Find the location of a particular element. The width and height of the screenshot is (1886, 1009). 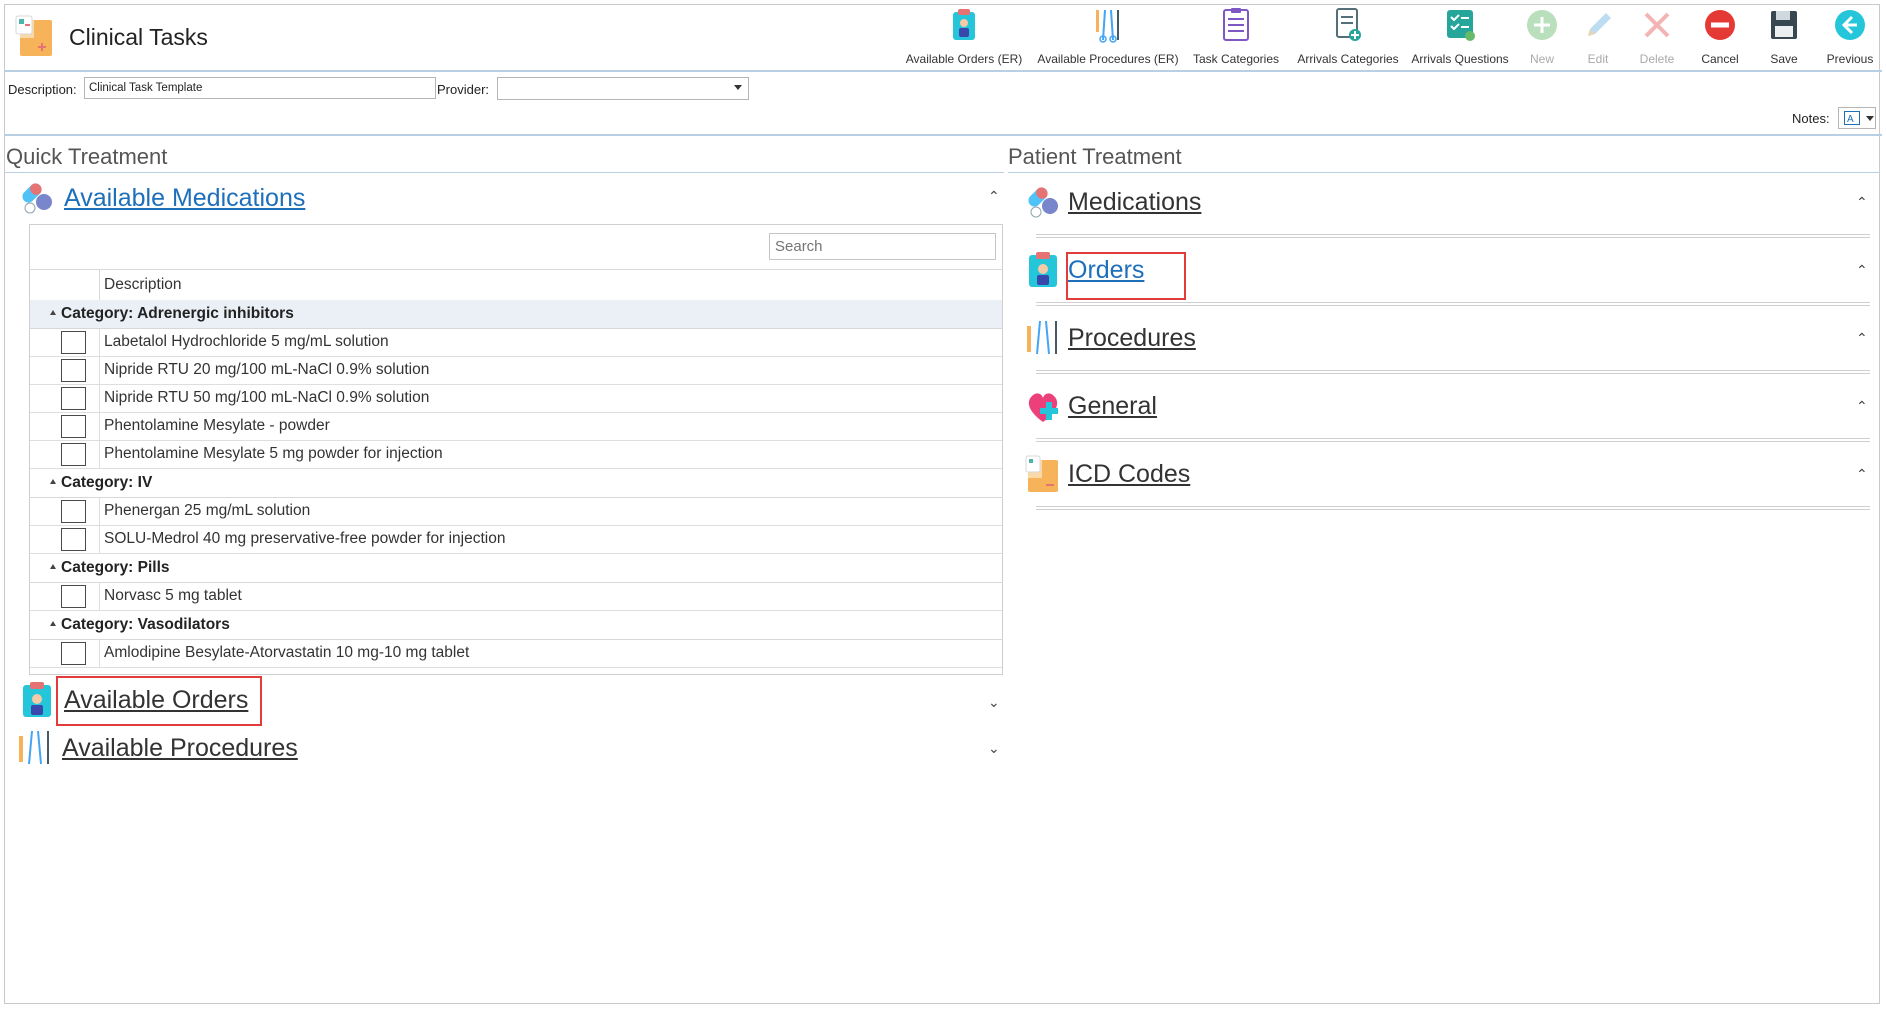

notes-dropdown: A is located at coordinates (1857, 118).